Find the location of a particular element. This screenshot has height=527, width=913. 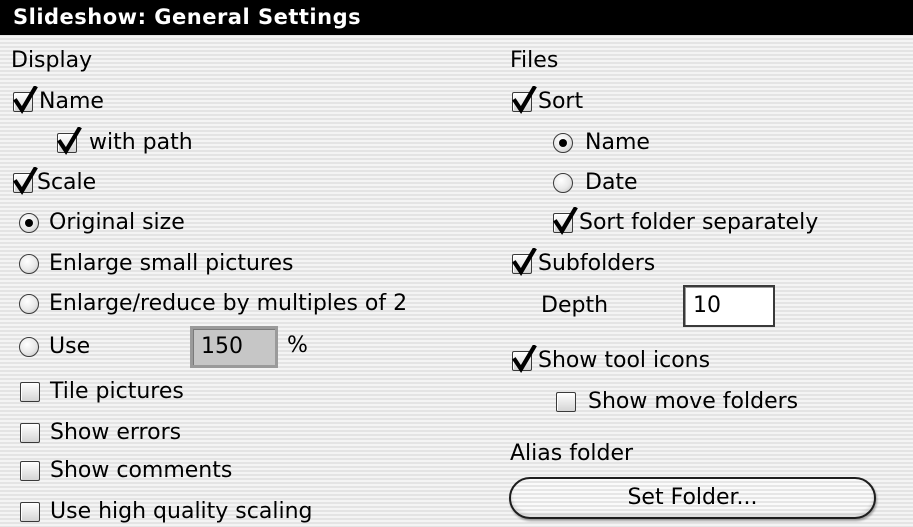

original-size-label: Original size is located at coordinates (117, 222).